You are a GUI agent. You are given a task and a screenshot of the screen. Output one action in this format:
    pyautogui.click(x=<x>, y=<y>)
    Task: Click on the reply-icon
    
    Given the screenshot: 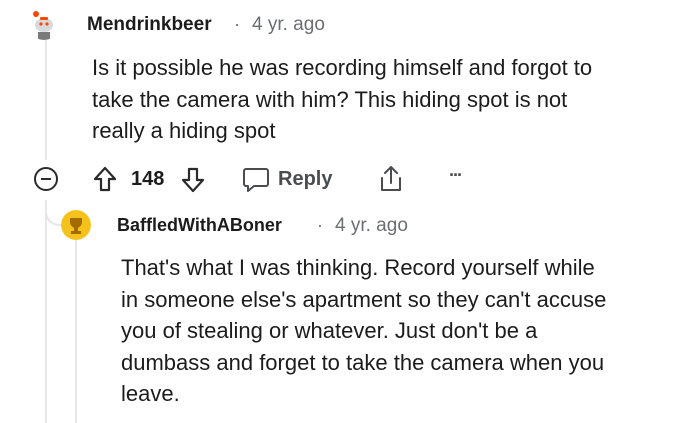 What is the action you would take?
    pyautogui.click(x=256, y=180)
    